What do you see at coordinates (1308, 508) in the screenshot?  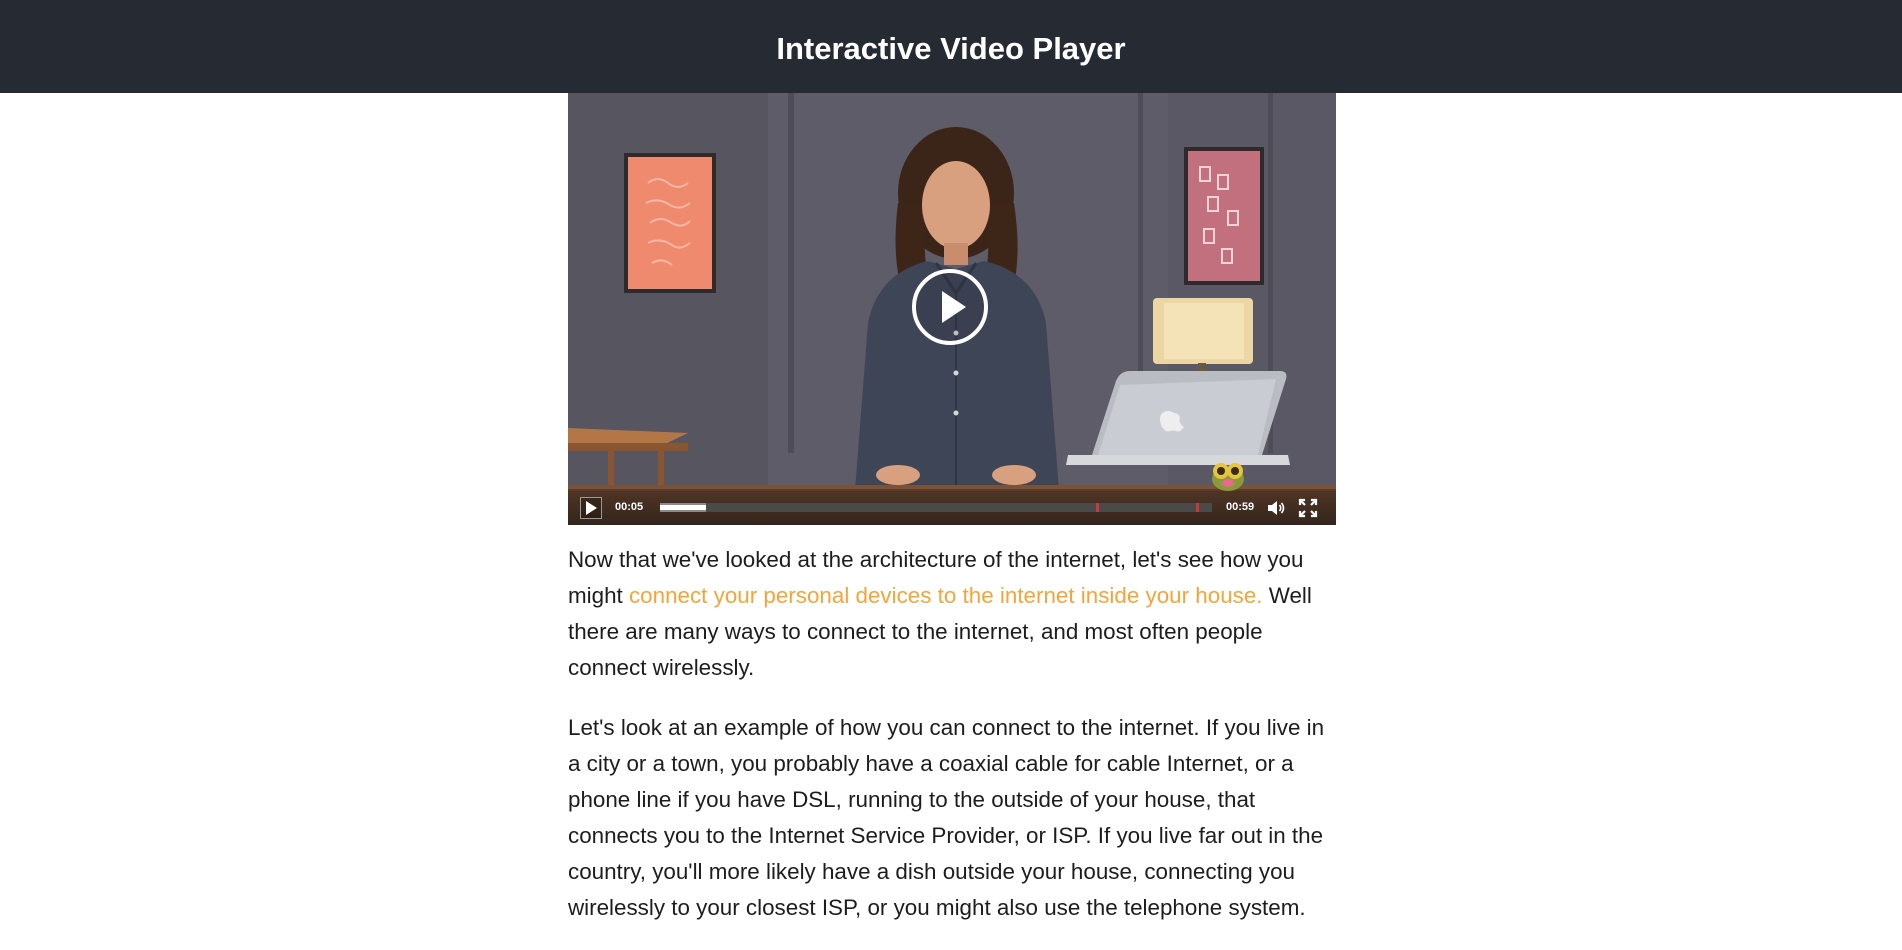 I see `fullscreen-icon` at bounding box center [1308, 508].